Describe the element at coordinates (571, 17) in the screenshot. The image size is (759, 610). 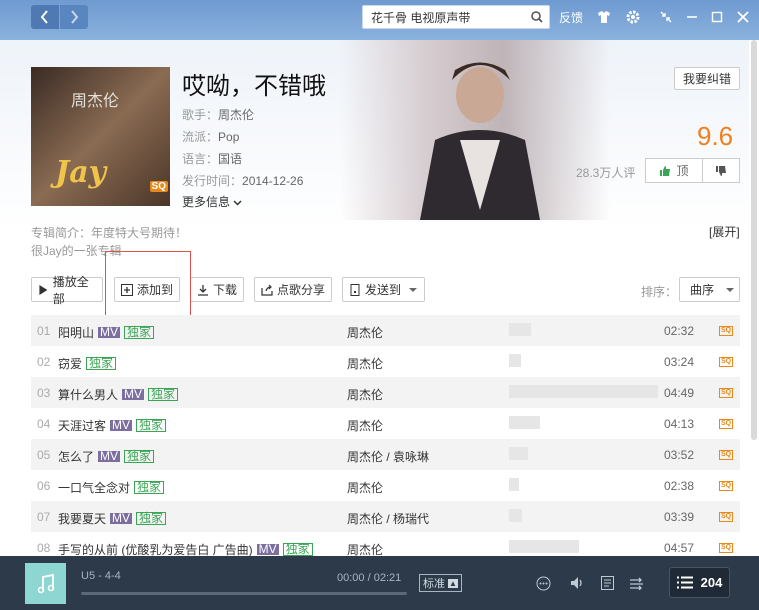
I see `feedback-link: 反馈` at that location.